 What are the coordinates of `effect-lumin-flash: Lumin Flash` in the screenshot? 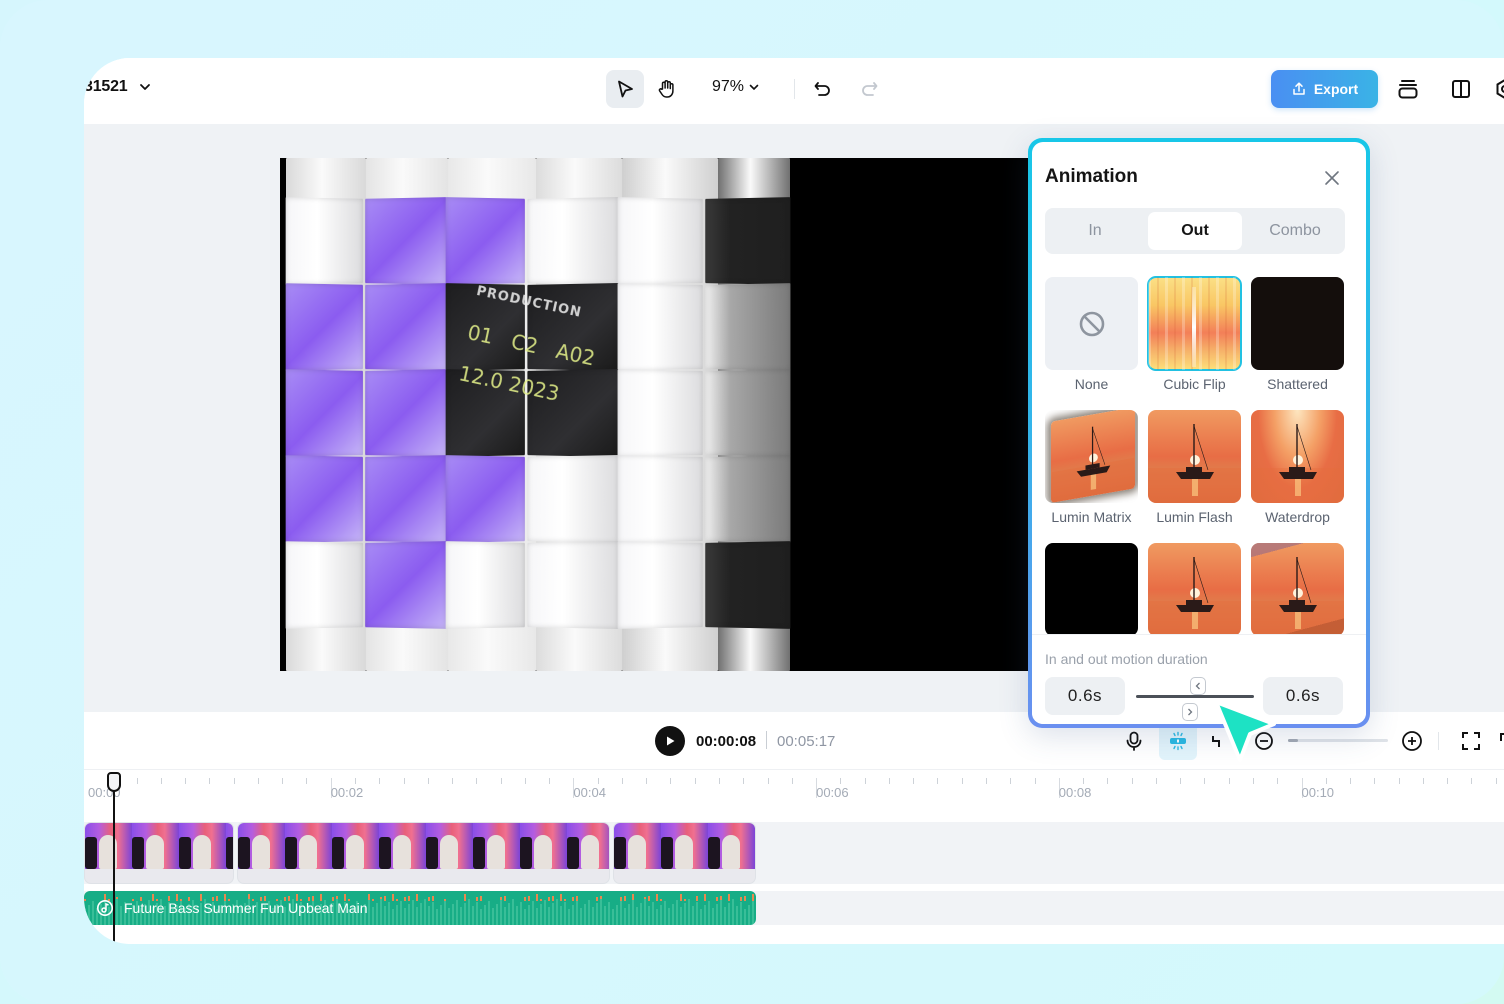 It's located at (1194, 467).